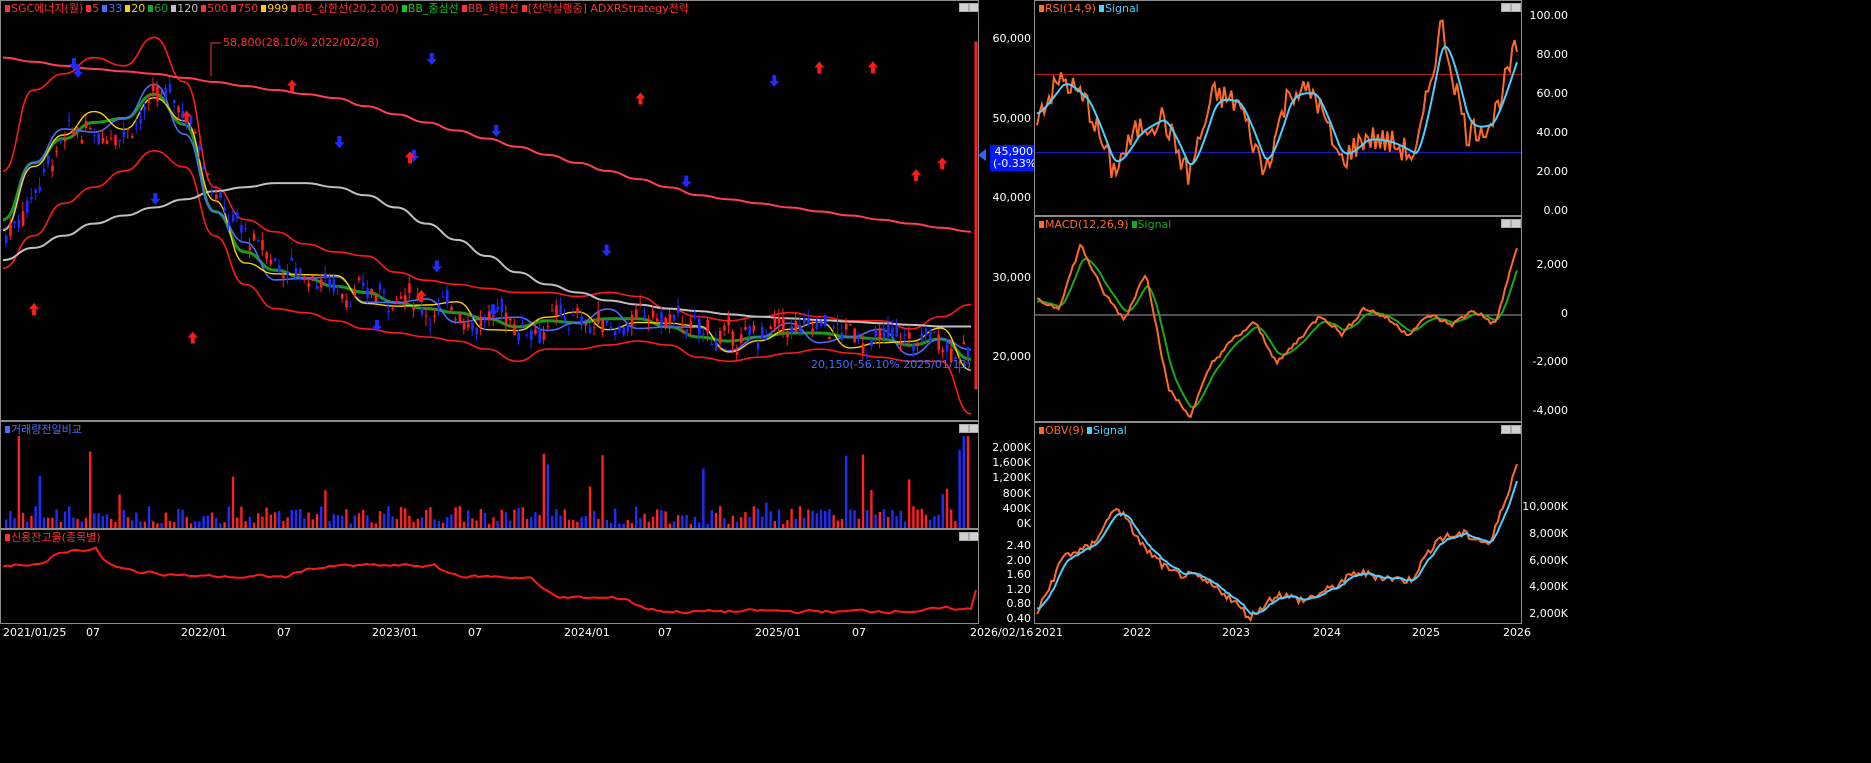 The width and height of the screenshot is (1871, 763). Describe the element at coordinates (35, 632) in the screenshot. I see `x-tick-label: 2021/01/25` at that location.